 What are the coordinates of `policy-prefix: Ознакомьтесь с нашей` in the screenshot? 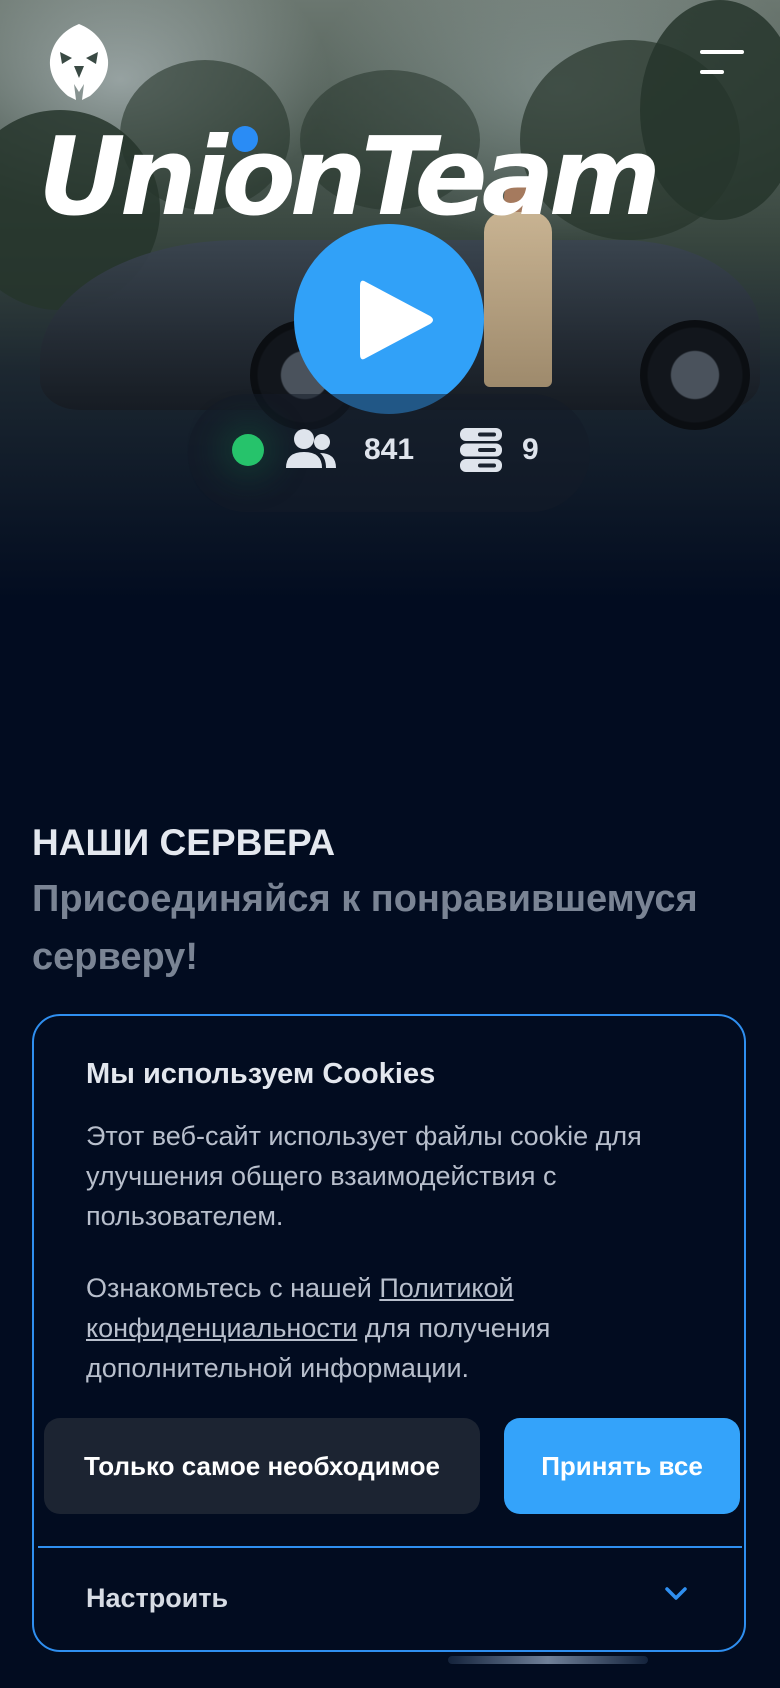 It's located at (229, 1288).